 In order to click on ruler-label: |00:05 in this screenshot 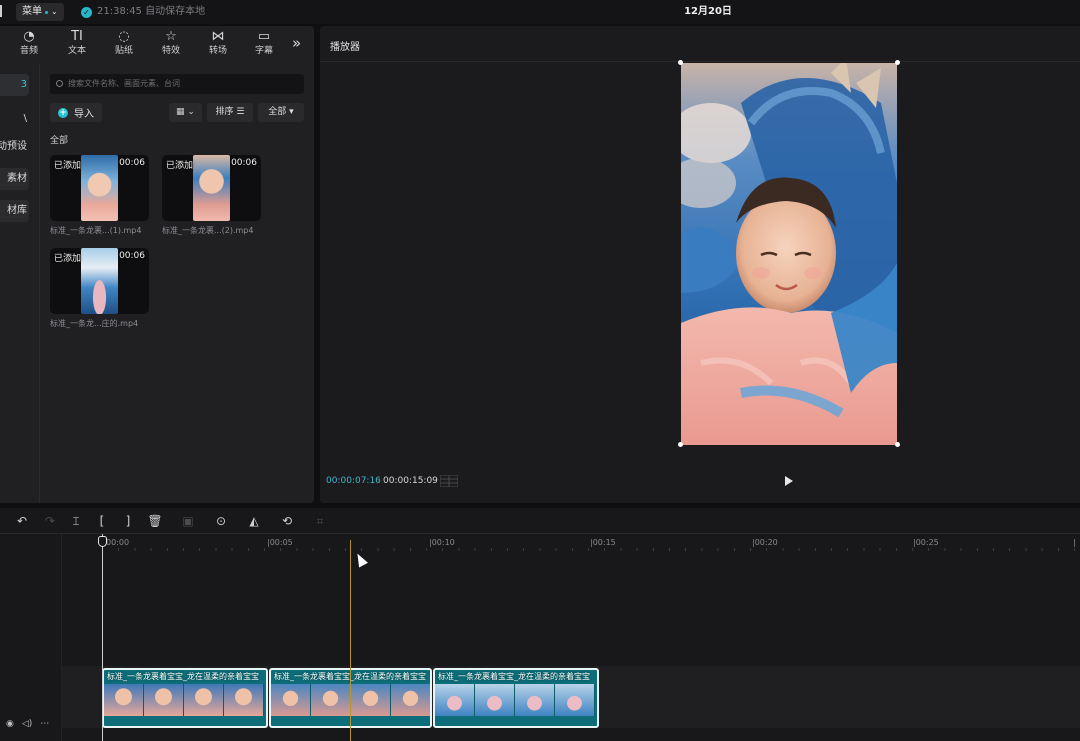, I will do `click(280, 542)`.